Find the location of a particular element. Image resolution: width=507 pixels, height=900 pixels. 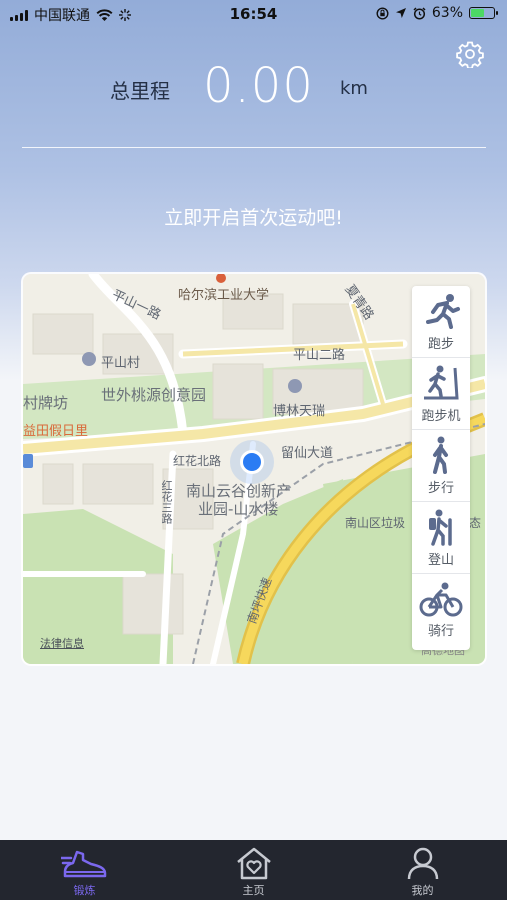

shoe-icon is located at coordinates (83, 864).